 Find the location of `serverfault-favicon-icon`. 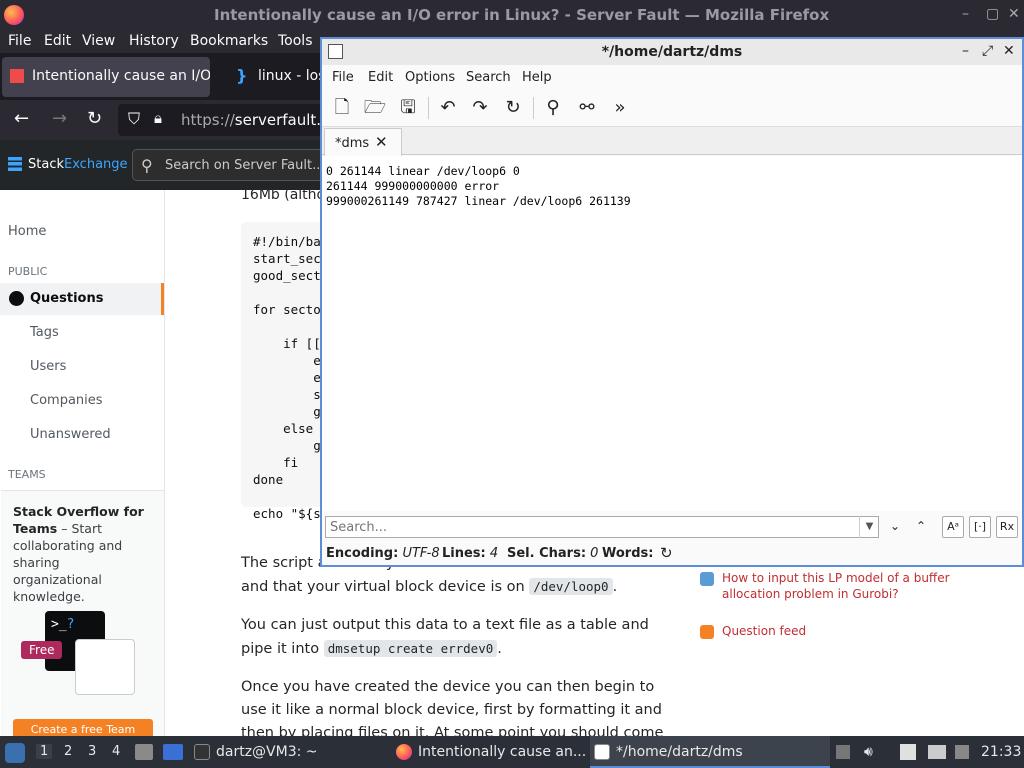

serverfault-favicon-icon is located at coordinates (17, 76).